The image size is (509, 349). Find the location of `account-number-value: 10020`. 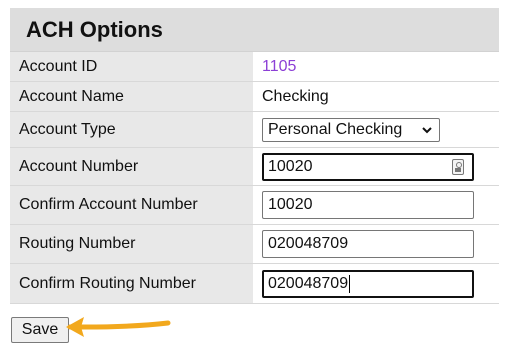

account-number-value: 10020 is located at coordinates (290, 166).